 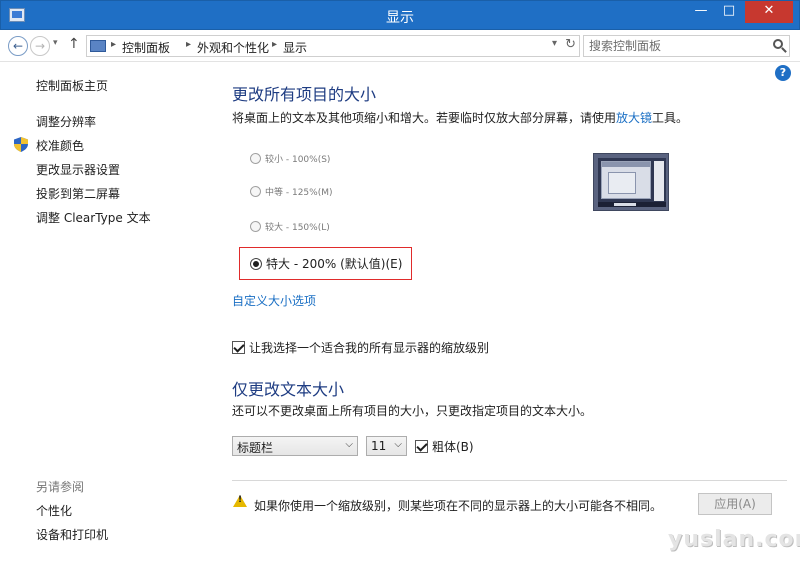 I want to click on bold-label: 粗体(B), so click(x=453, y=447).